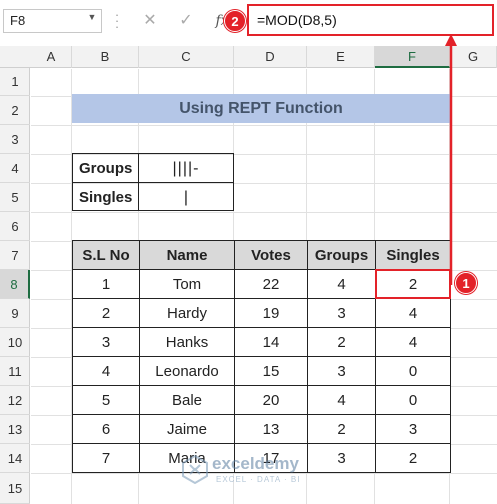 This screenshot has width=497, height=504. Describe the element at coordinates (258, 479) in the screenshot. I see `watermark-tagline: EXCEL · DATA · BI` at that location.